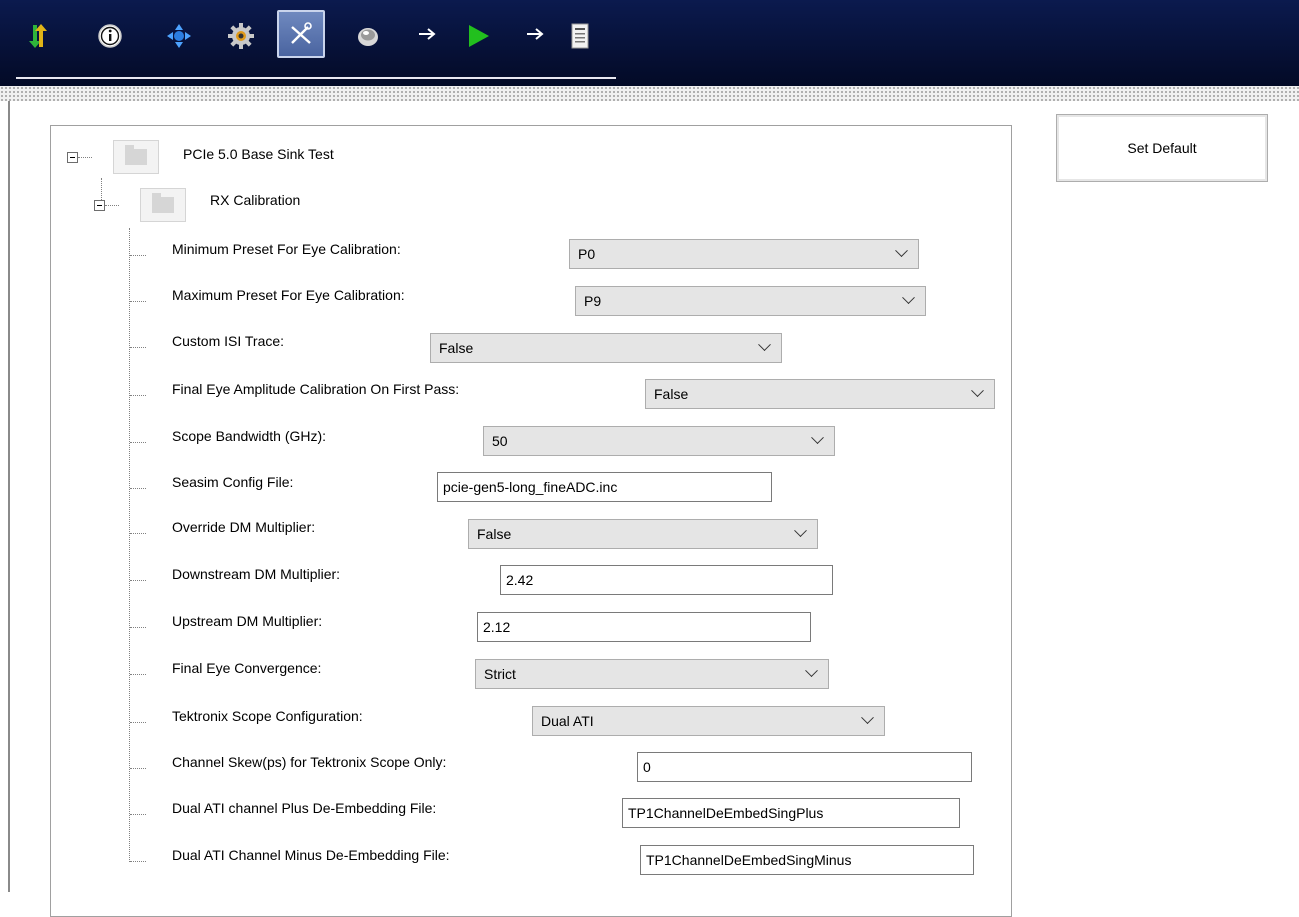 This screenshot has width=1299, height=917. What do you see at coordinates (267, 716) in the screenshot?
I see `param-label: Tektronix Scope Configuration:` at bounding box center [267, 716].